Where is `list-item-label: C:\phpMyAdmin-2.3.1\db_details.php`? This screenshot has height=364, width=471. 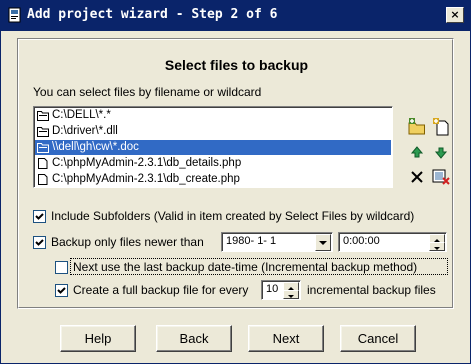
list-item-label: C:\phpMyAdmin-2.3.1\db_details.php is located at coordinates (147, 163).